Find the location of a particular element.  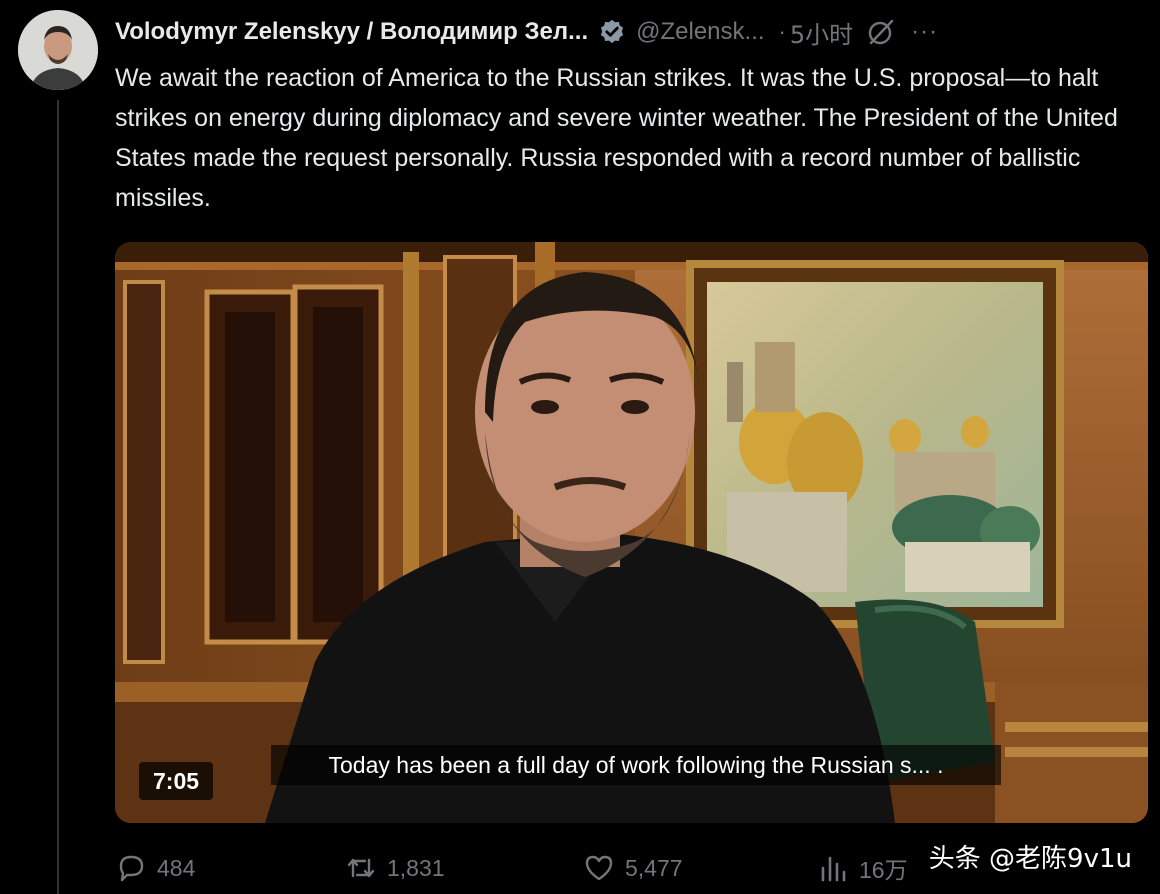

avatar is located at coordinates (58, 50).